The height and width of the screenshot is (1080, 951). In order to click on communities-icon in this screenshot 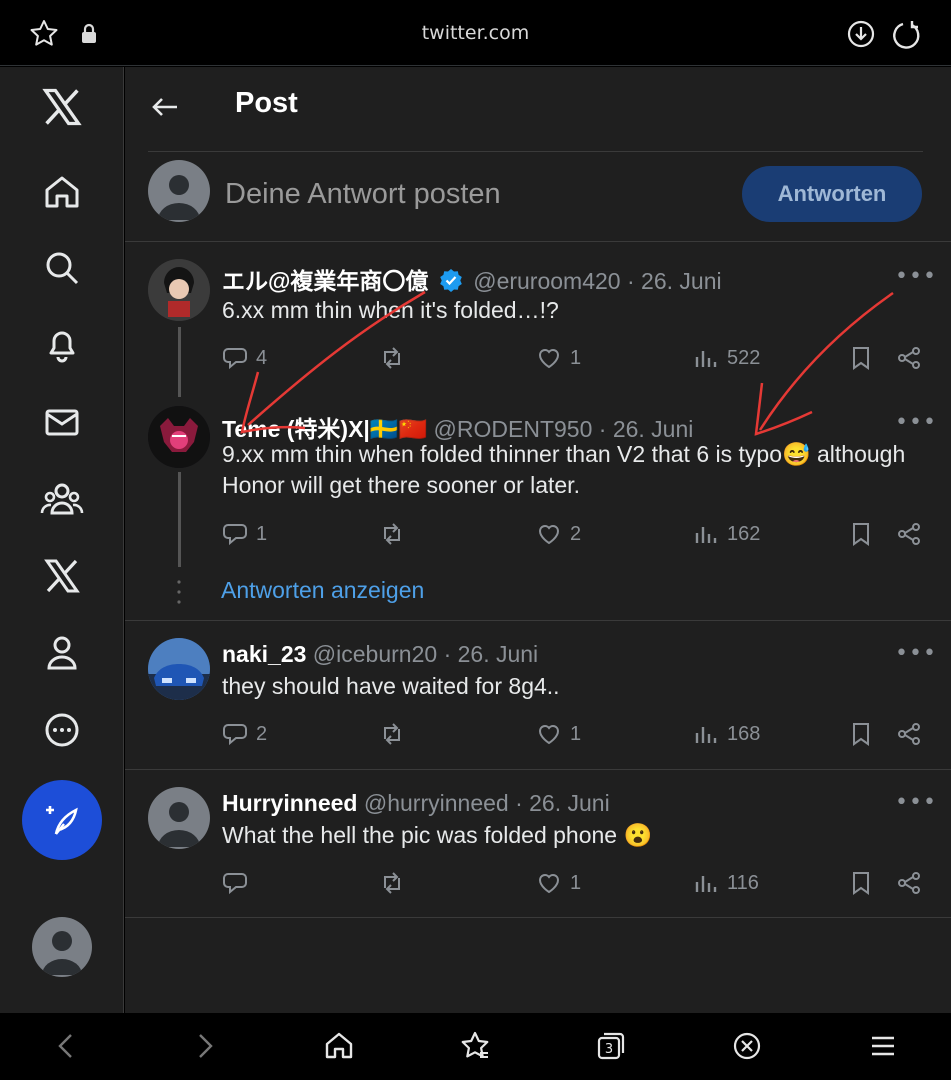, I will do `click(62, 499)`.